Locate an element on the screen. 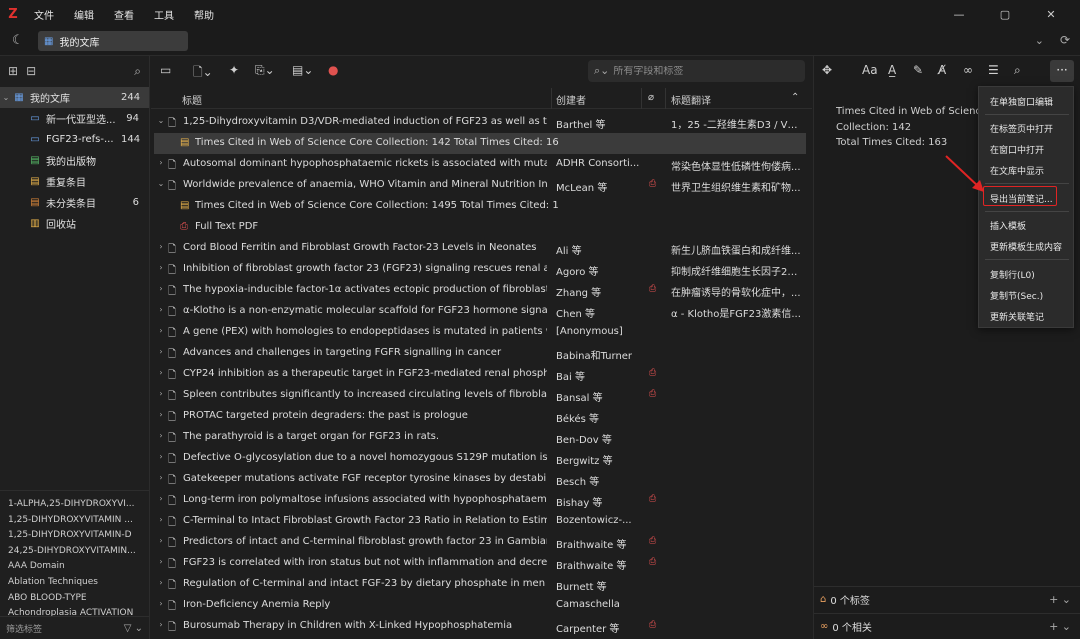 This screenshot has width=1080, height=639. tag-item: Ablation Techniques is located at coordinates (74, 585).